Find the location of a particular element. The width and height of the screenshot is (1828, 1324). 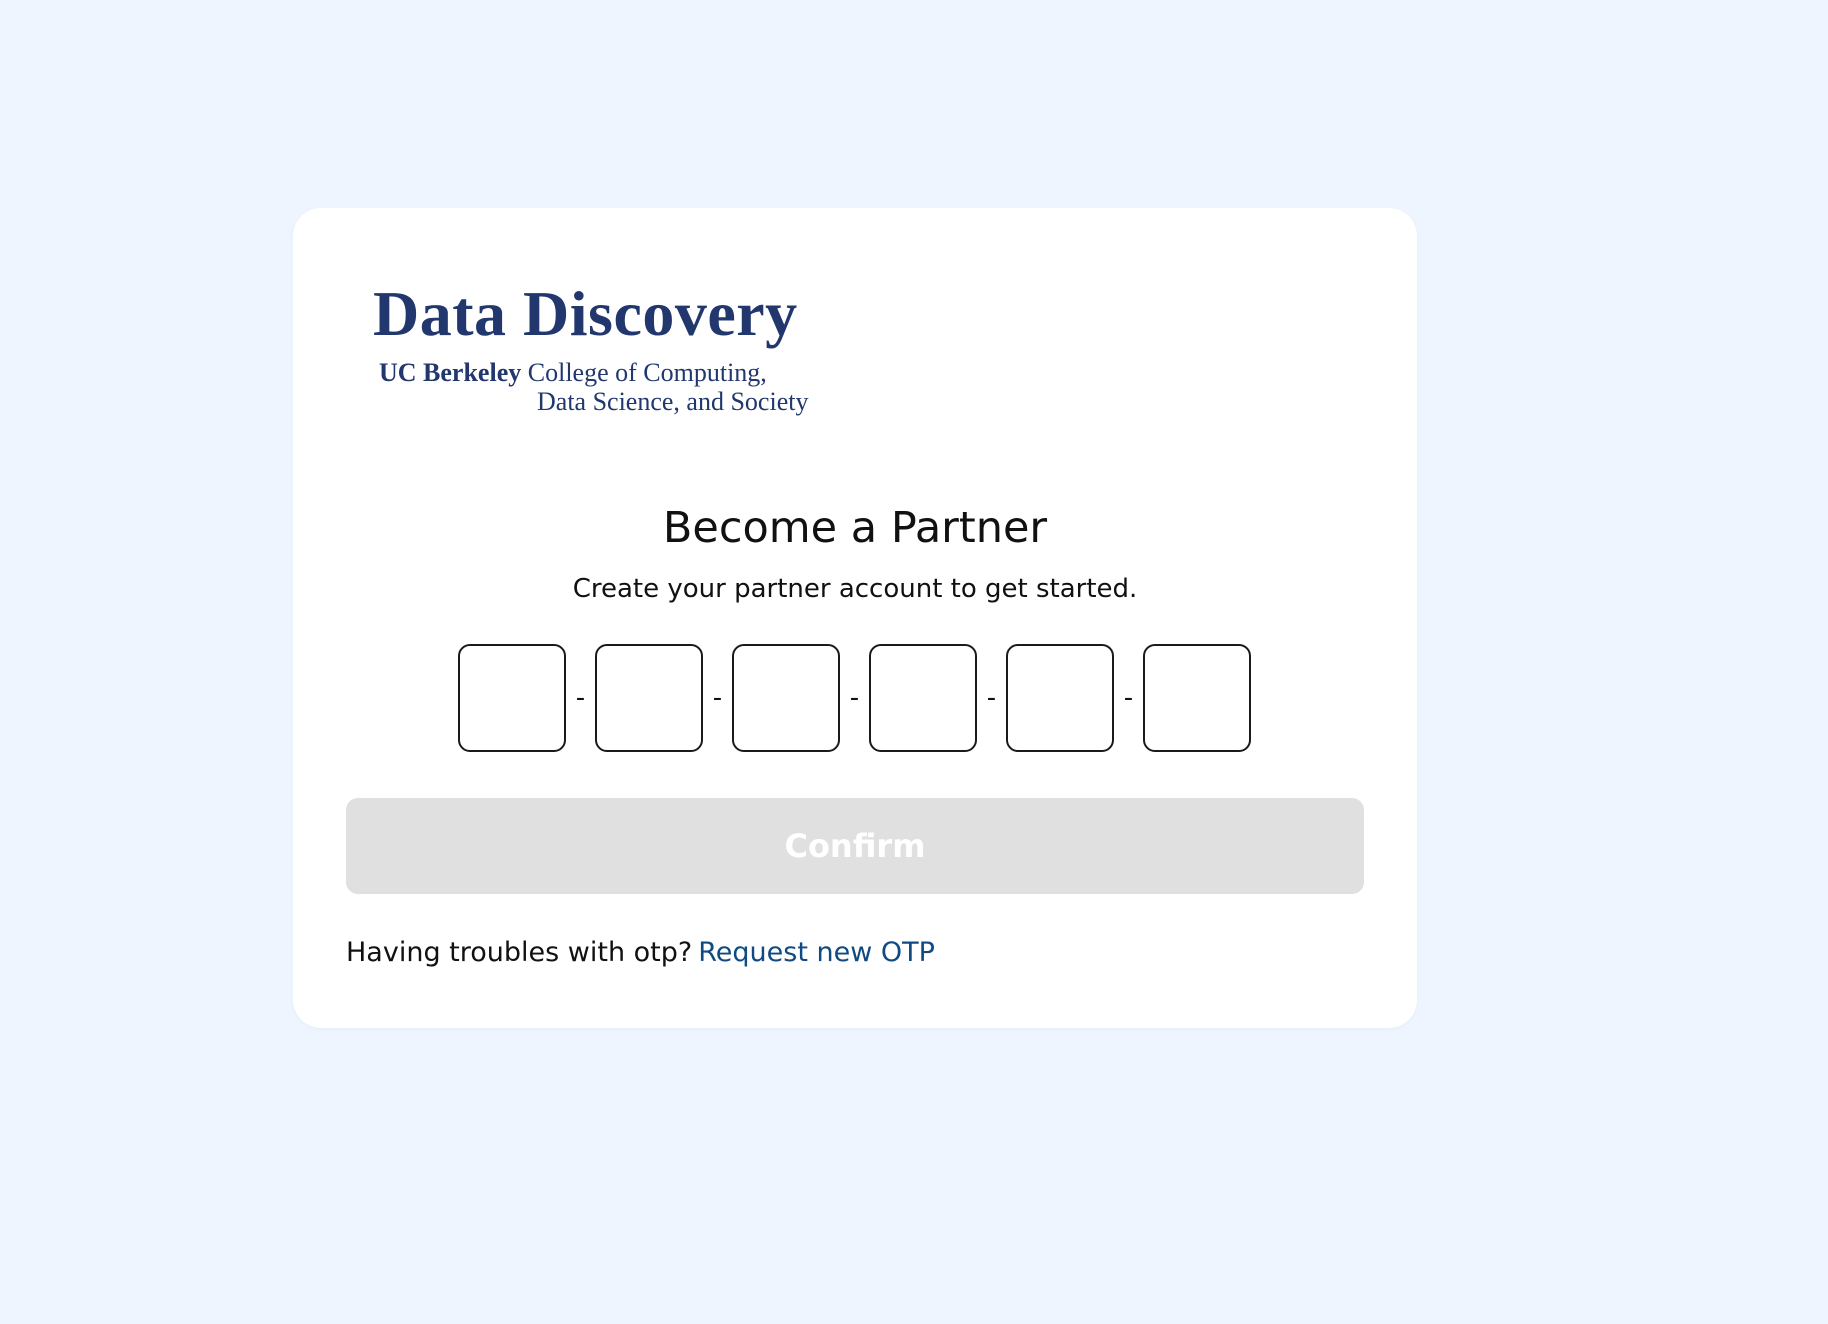

logo-org-rest: College of Computing, is located at coordinates (647, 372).